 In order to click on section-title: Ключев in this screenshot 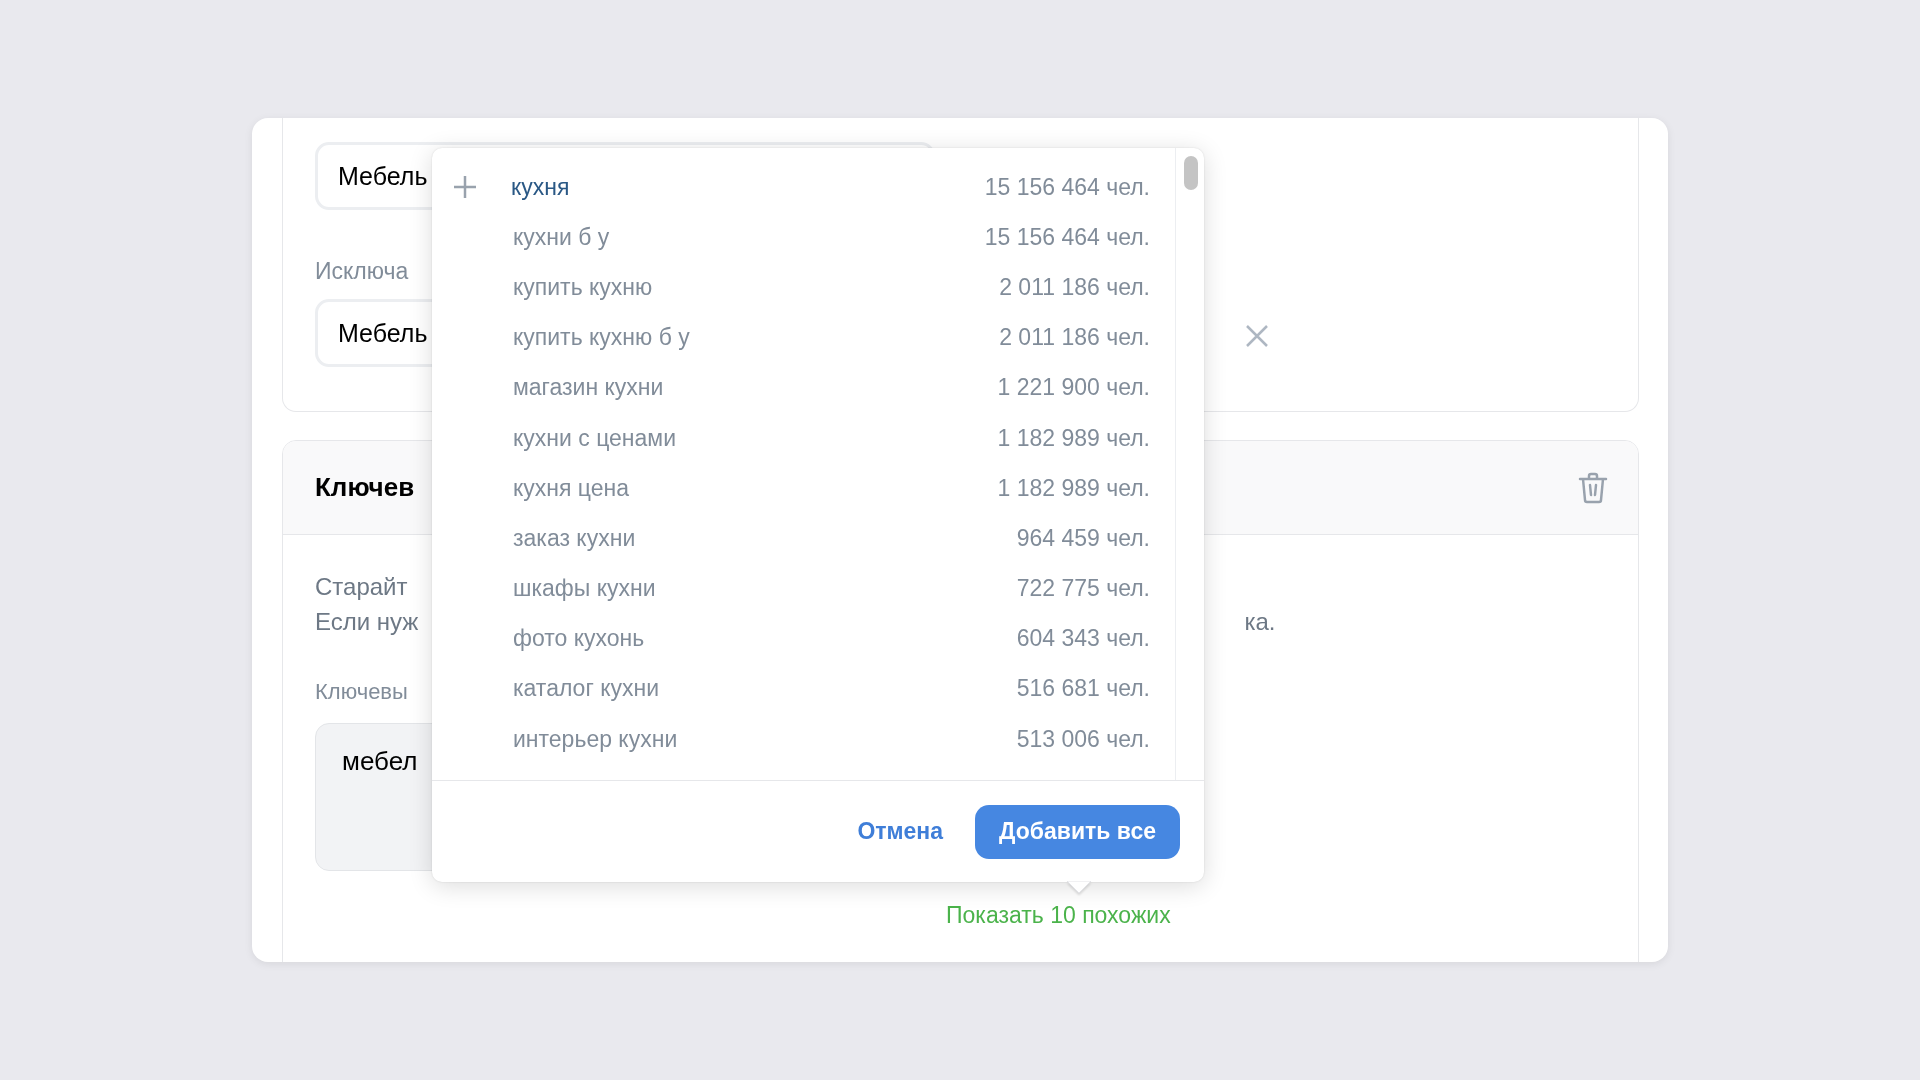, I will do `click(365, 487)`.